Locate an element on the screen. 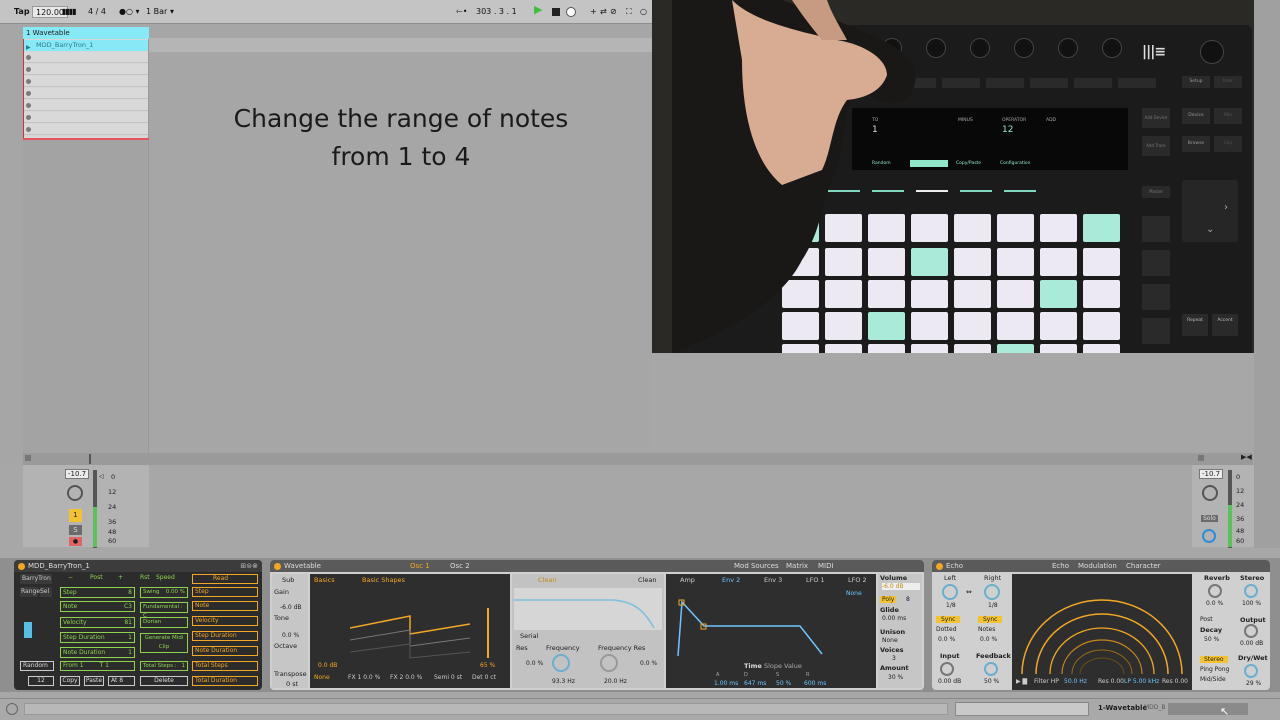 The image size is (1280, 720). tone-value: 0.0 % is located at coordinates (290, 635).